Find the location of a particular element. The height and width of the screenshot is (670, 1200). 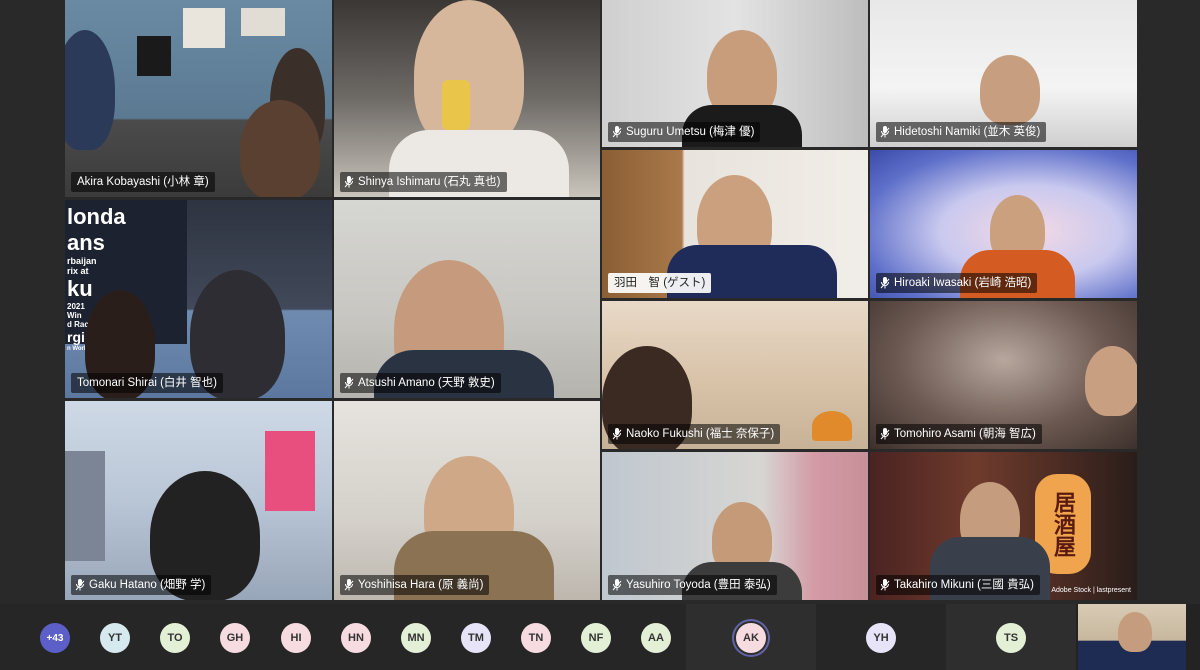

participant-name-label: Tomonari Shirai (白井 智也) is located at coordinates (147, 383).